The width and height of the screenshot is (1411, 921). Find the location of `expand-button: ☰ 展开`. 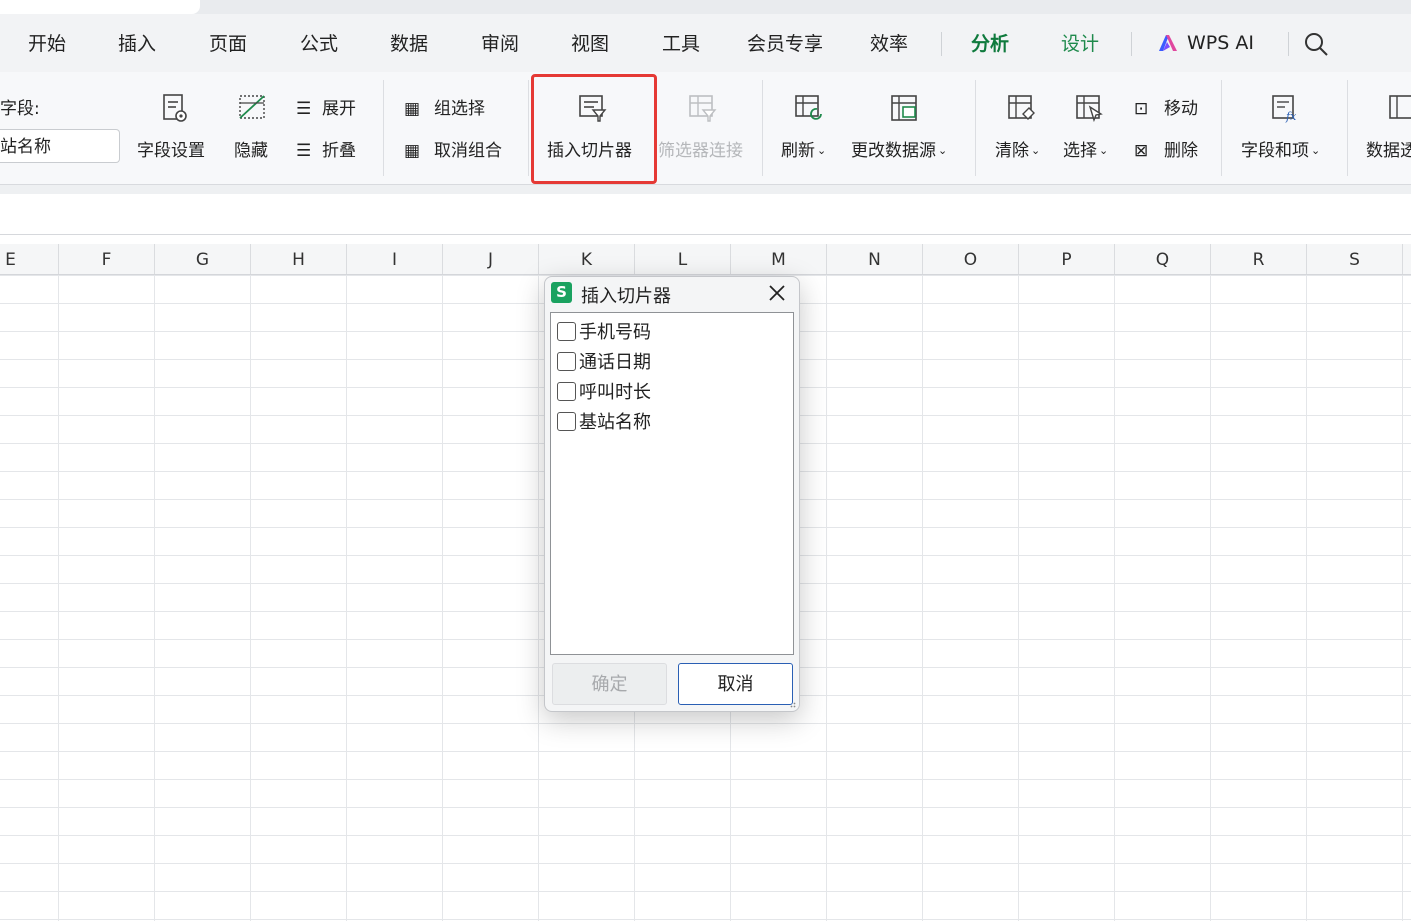

expand-button: ☰ 展开 is located at coordinates (326, 106).